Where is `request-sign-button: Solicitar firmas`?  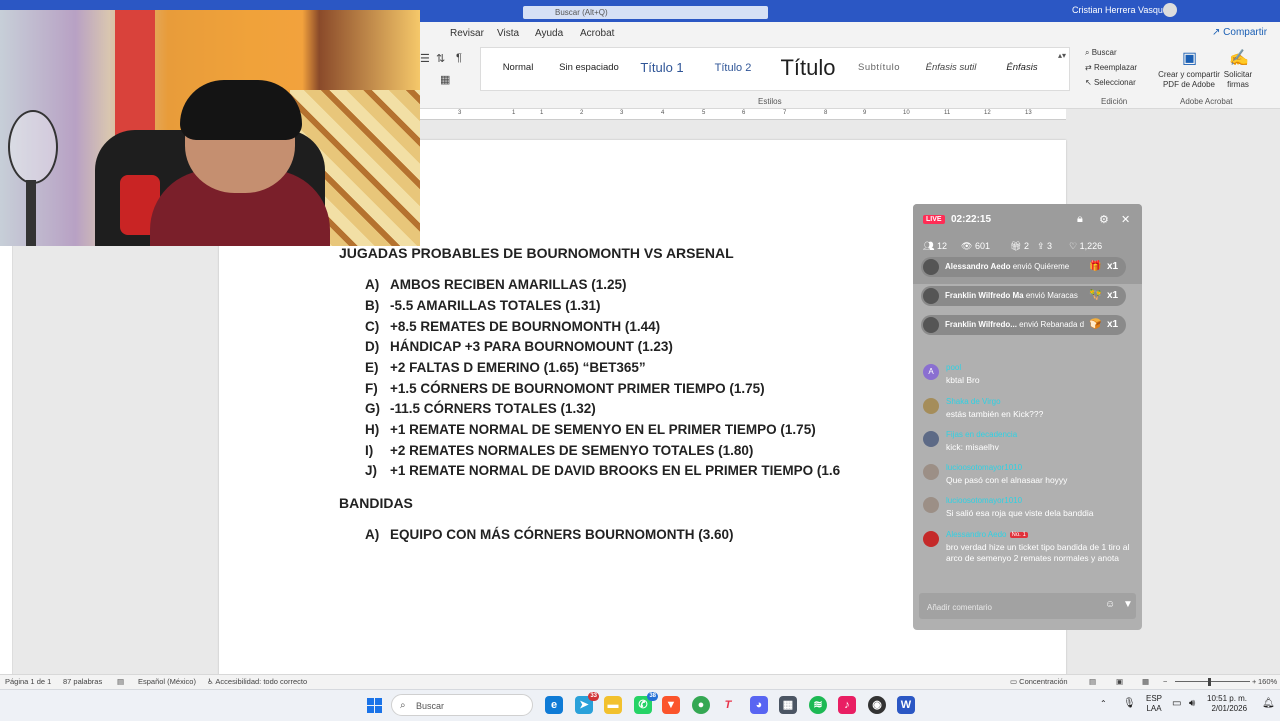 request-sign-button: Solicitar firmas is located at coordinates (1238, 80).